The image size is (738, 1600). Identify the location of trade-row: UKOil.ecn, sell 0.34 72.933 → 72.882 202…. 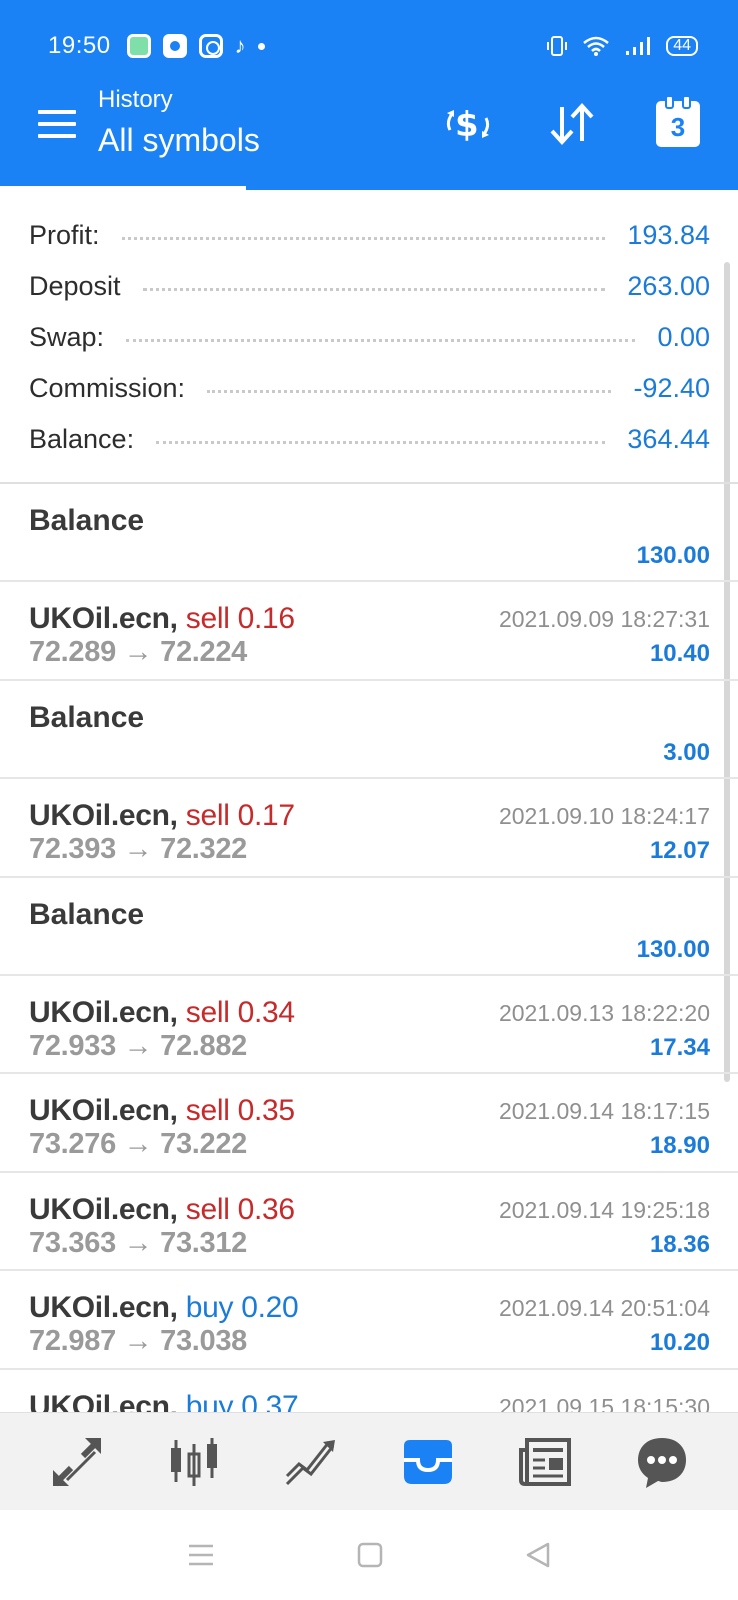
(369, 1025).